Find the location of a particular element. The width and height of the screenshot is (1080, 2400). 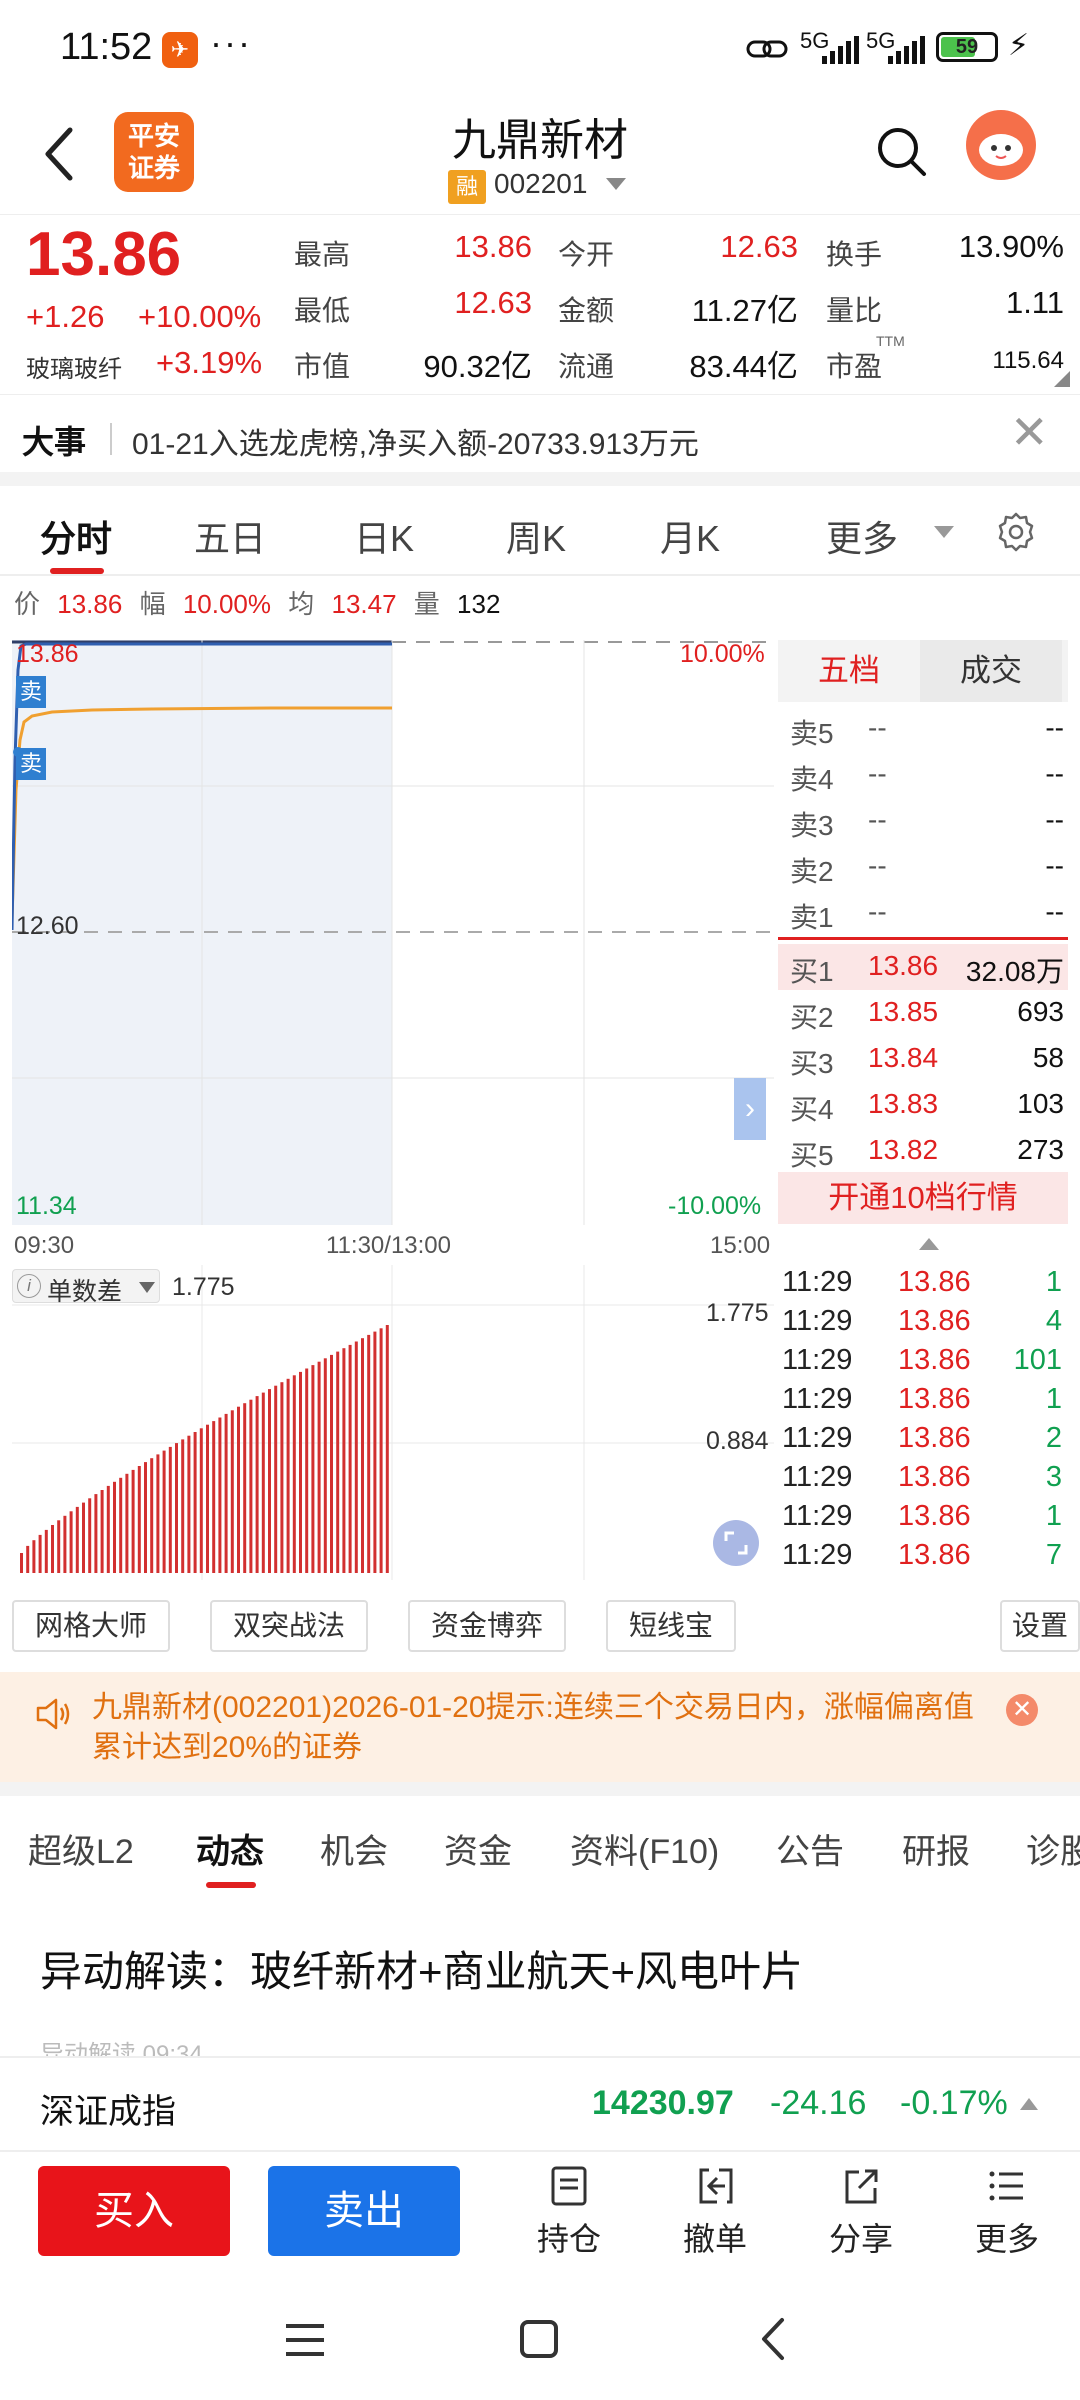

chevron-up-icon is located at coordinates (1029, 2104).